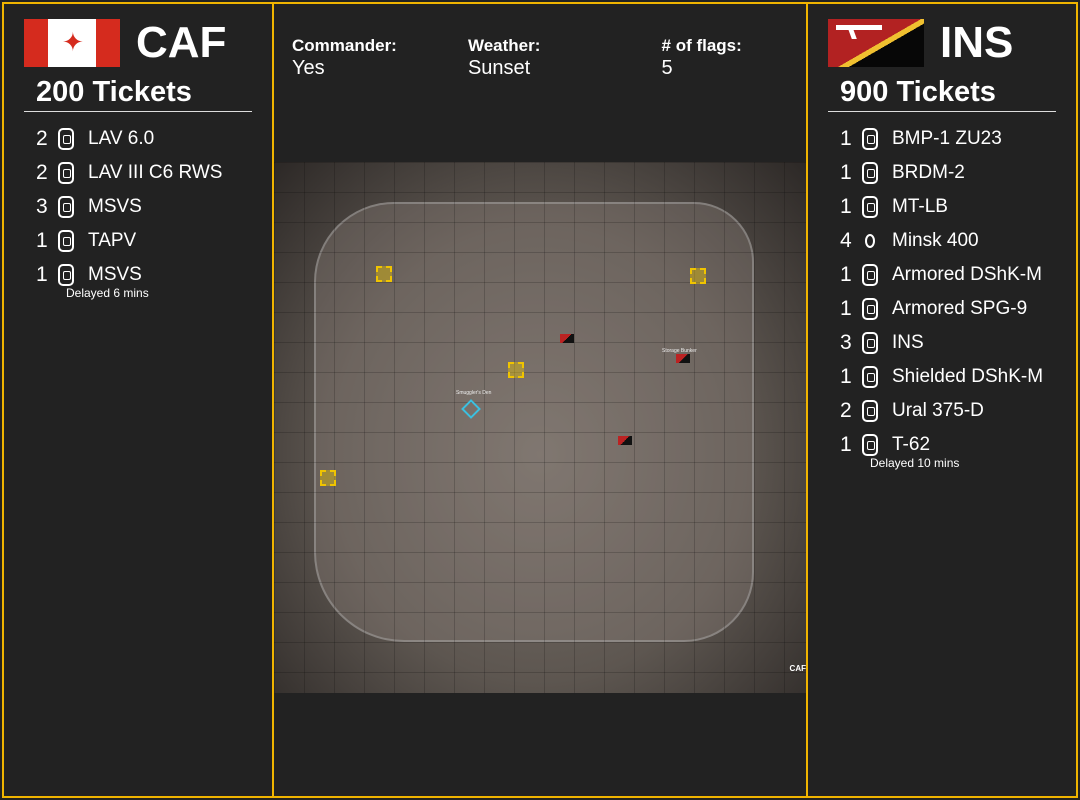 The image size is (1080, 800). What do you see at coordinates (125, 43) in the screenshot?
I see `team-header: ✦ CAF` at bounding box center [125, 43].